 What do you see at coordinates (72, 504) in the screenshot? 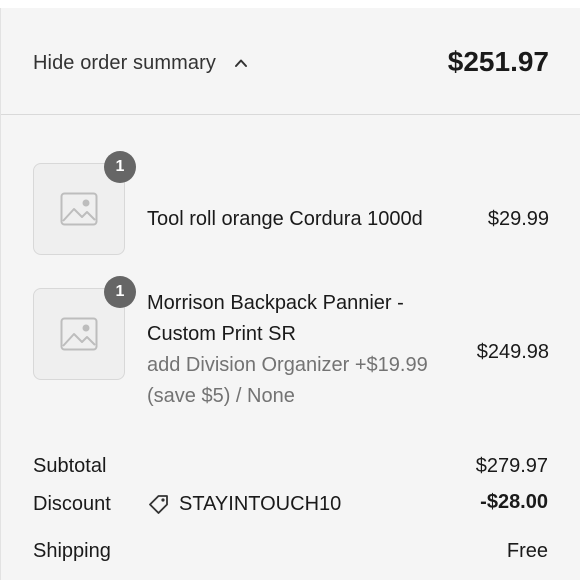
I see `discount-label: Discount` at bounding box center [72, 504].